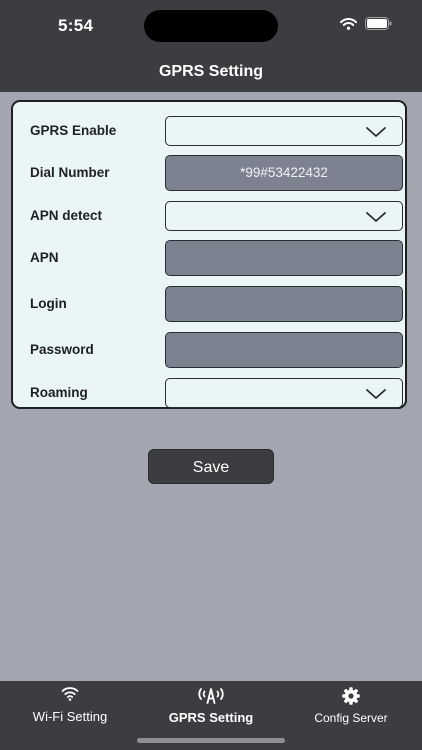  I want to click on dial-number-label: Dial Number, so click(70, 172).